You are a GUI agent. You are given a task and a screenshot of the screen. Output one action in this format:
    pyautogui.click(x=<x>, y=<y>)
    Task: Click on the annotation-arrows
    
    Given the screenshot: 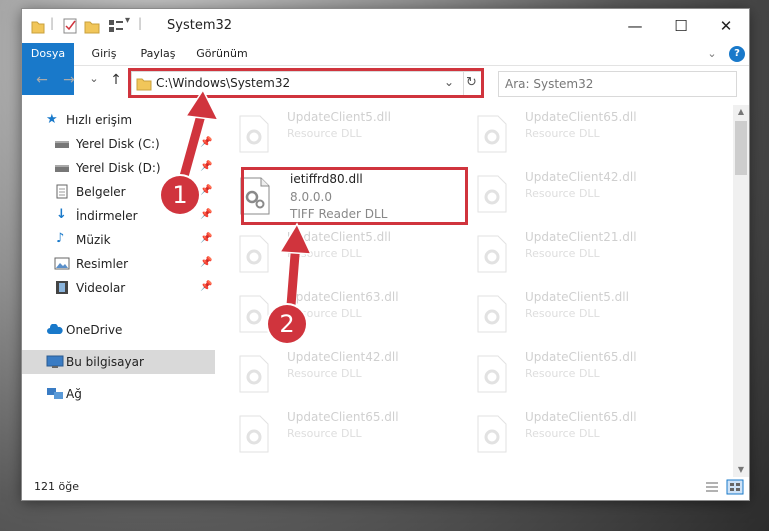 What is the action you would take?
    pyautogui.click(x=245, y=205)
    